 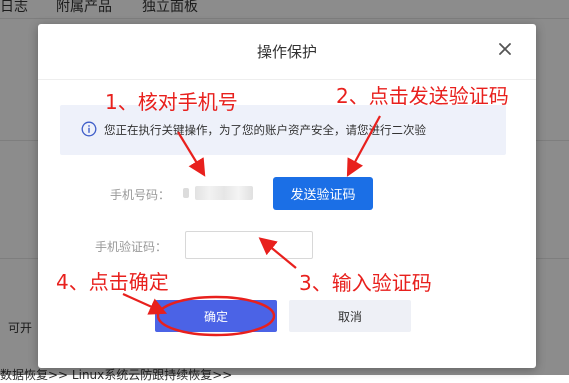 I want to click on annotation-step2: 2、点击发送验证码, so click(x=422, y=96).